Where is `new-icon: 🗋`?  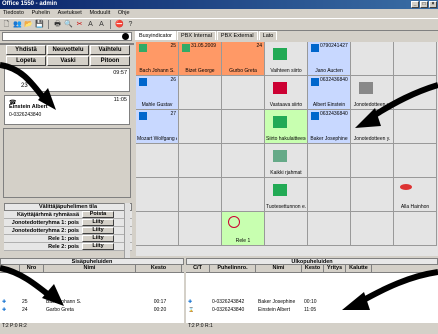
new-icon: 🗋 is located at coordinates (6, 24).